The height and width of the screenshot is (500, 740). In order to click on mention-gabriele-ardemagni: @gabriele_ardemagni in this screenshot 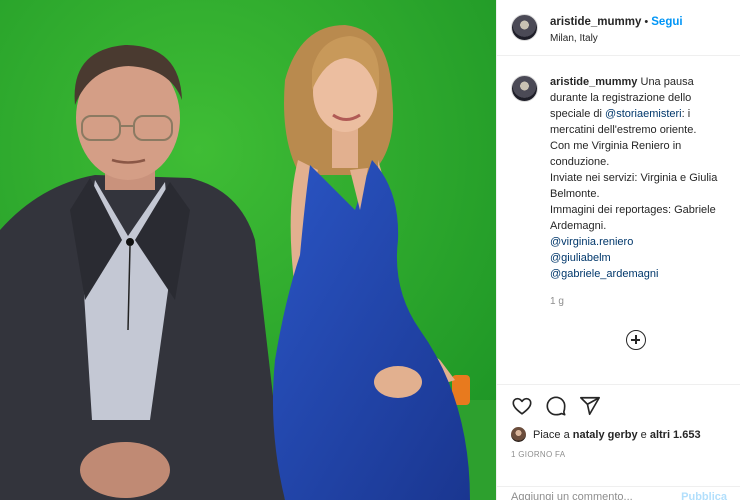, I will do `click(640, 274)`.